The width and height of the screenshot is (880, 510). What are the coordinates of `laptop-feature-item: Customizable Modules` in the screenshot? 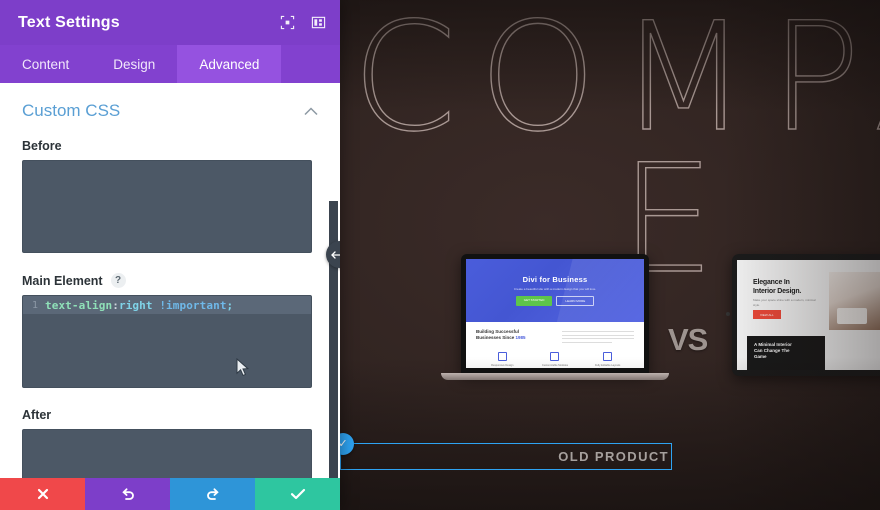 It's located at (554, 359).